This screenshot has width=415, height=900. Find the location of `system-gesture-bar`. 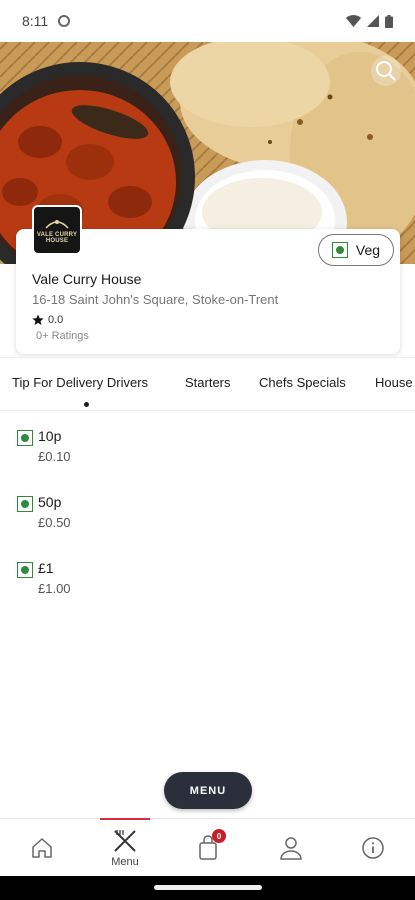

system-gesture-bar is located at coordinates (207, 888).